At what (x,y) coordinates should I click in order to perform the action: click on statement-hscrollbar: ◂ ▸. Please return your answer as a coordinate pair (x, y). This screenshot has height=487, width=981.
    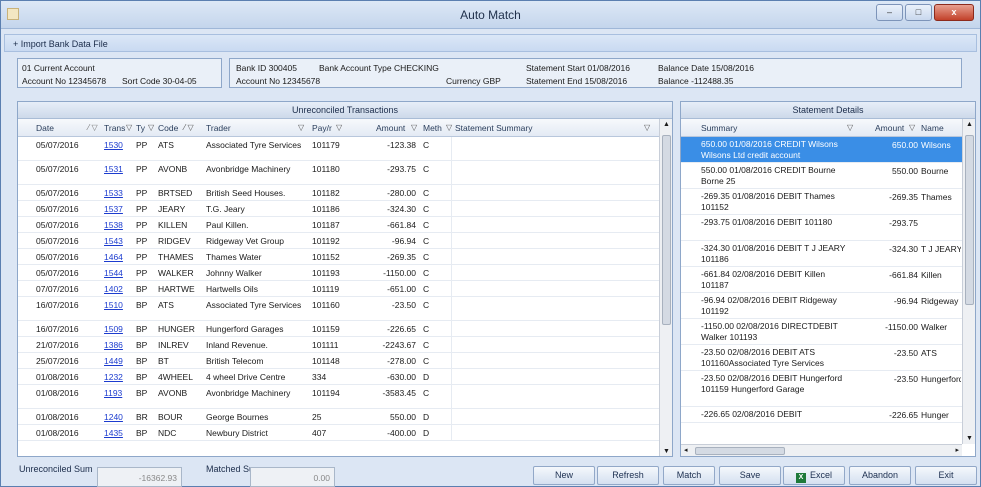
    Looking at the image, I should click on (821, 450).